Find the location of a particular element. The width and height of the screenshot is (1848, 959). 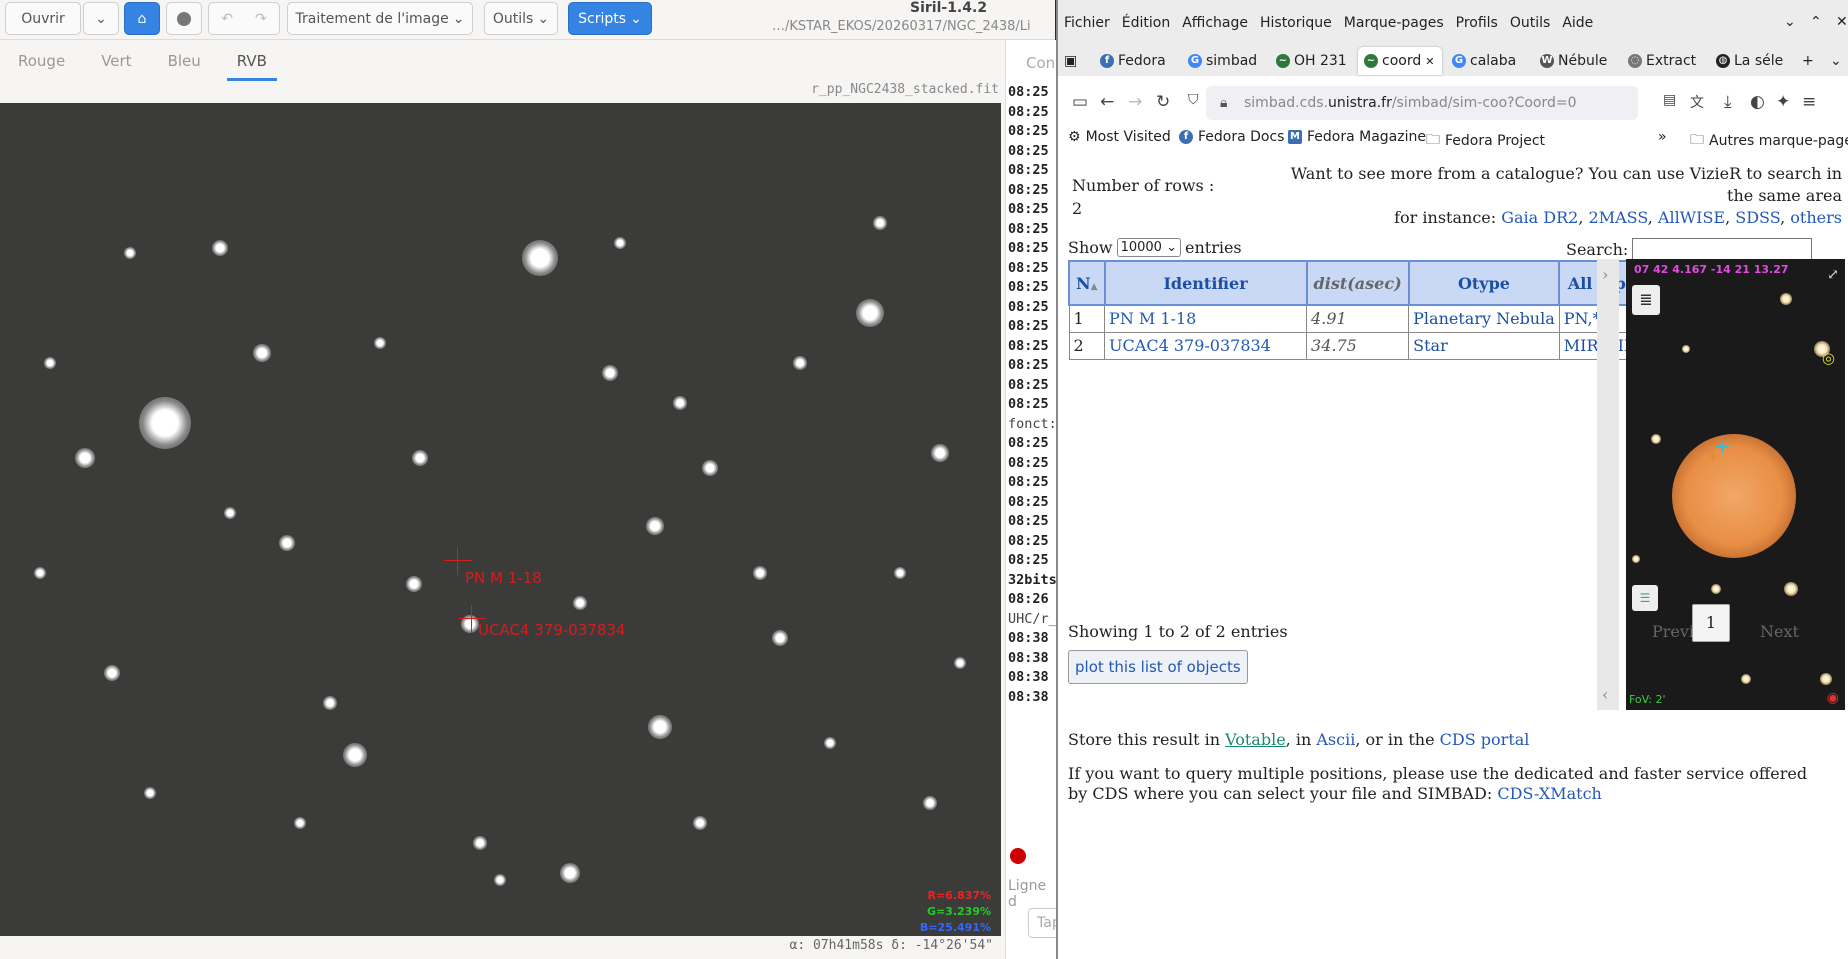

image-processing-menu: Traitement de l'image ⌄ is located at coordinates (380, 18).